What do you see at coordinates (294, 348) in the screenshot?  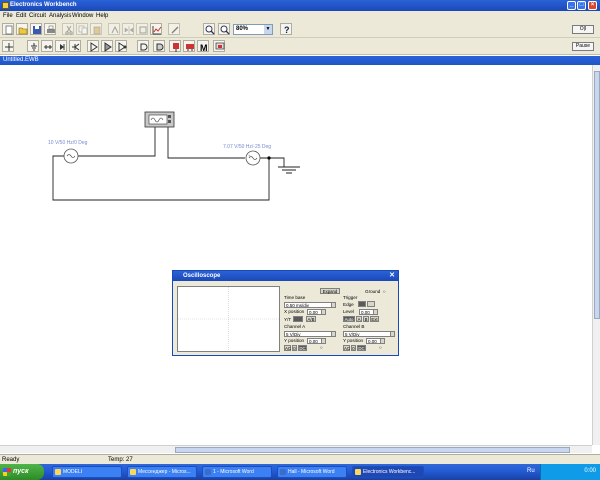 I see `channel-a-zero-button: 0` at bounding box center [294, 348].